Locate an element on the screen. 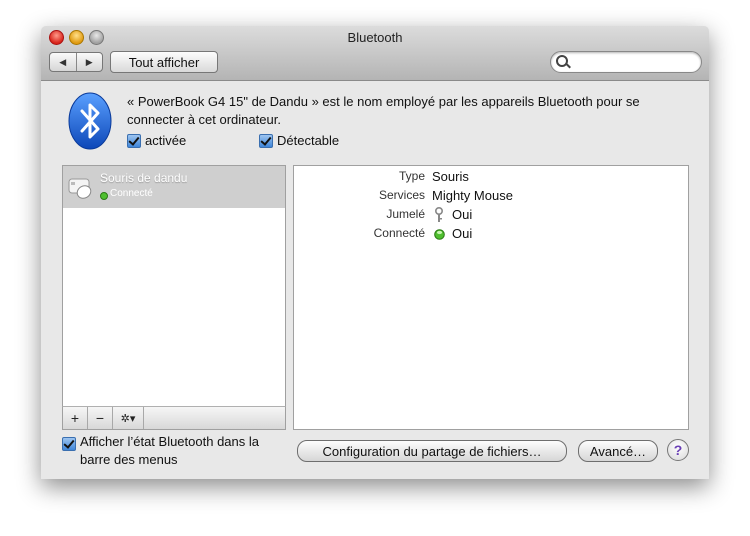  detail-row-paired: Jumelé Oui is located at coordinates (491, 216).